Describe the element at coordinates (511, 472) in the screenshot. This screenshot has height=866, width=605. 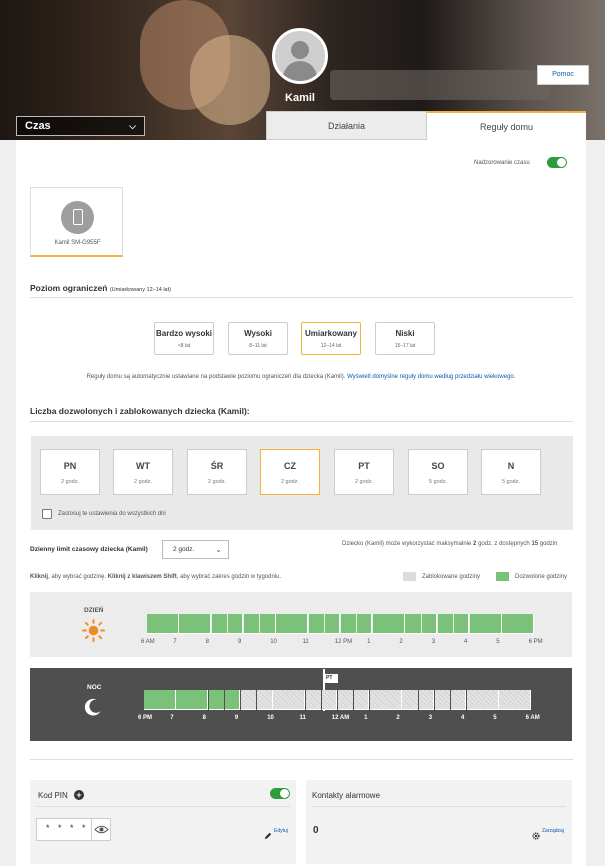
I see `day-sun: N 5 godz.` at that location.